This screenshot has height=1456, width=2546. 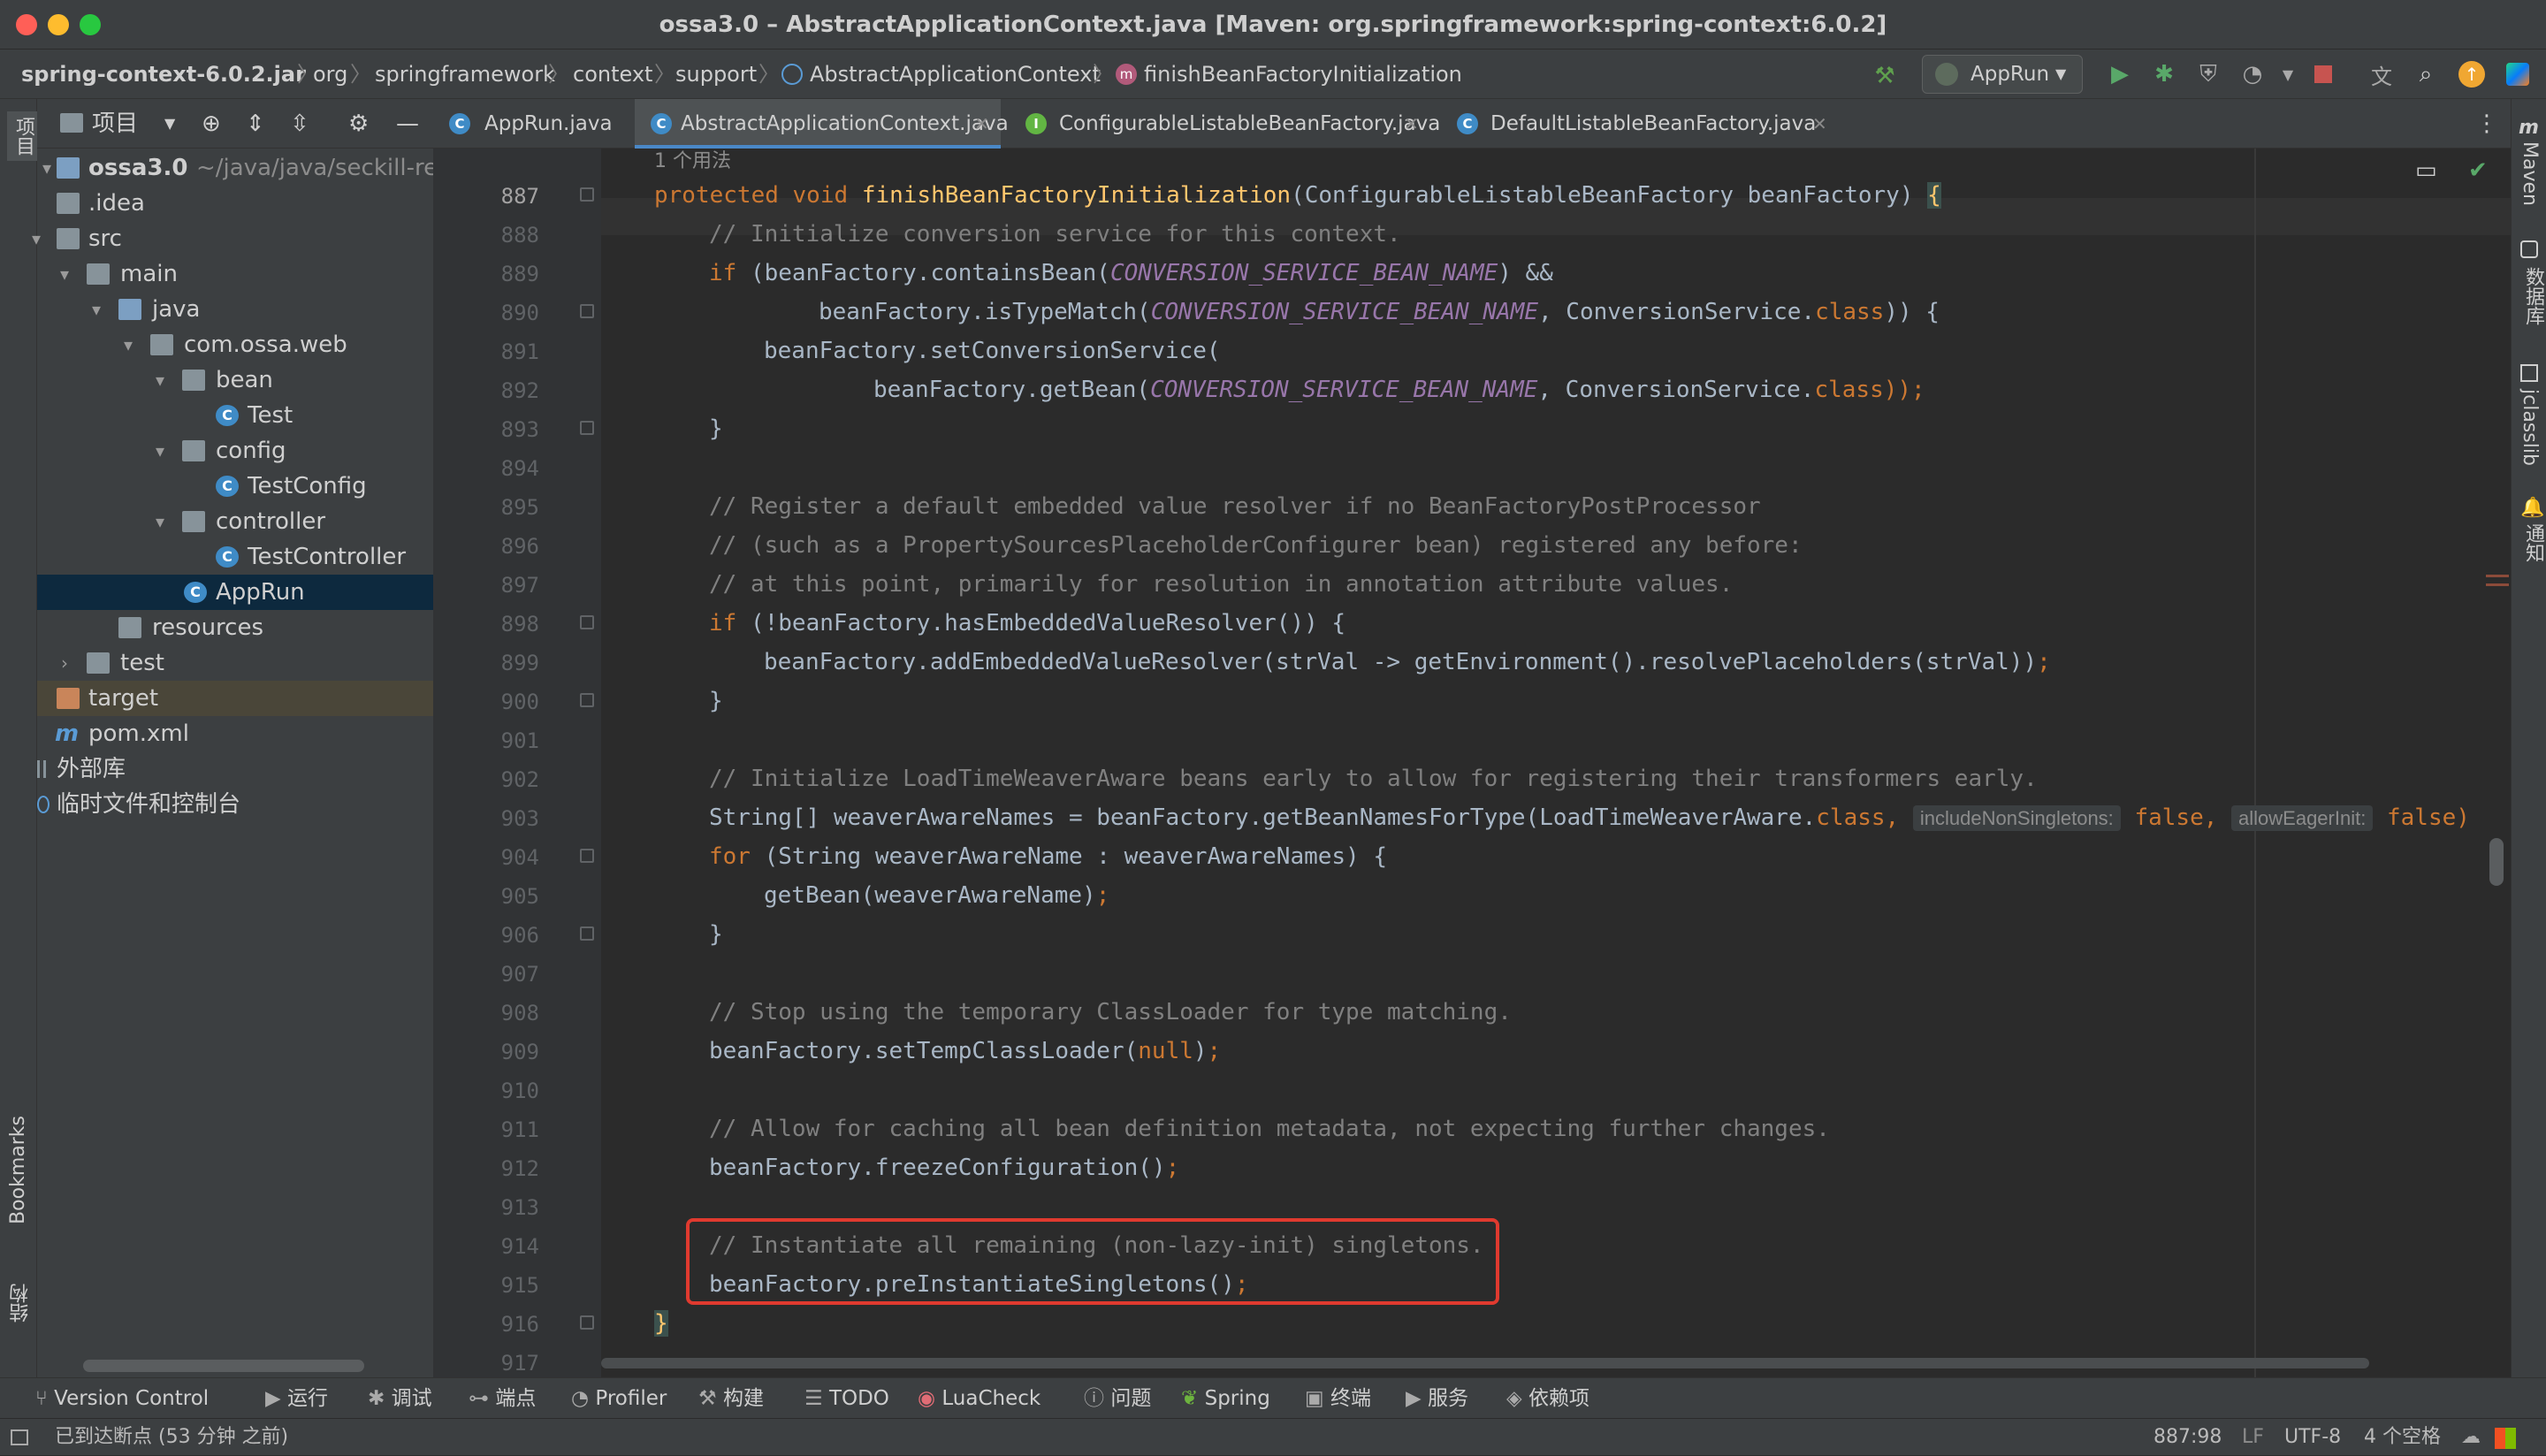 I want to click on toolwindow-todo: ☰ TODO, so click(x=846, y=1398).